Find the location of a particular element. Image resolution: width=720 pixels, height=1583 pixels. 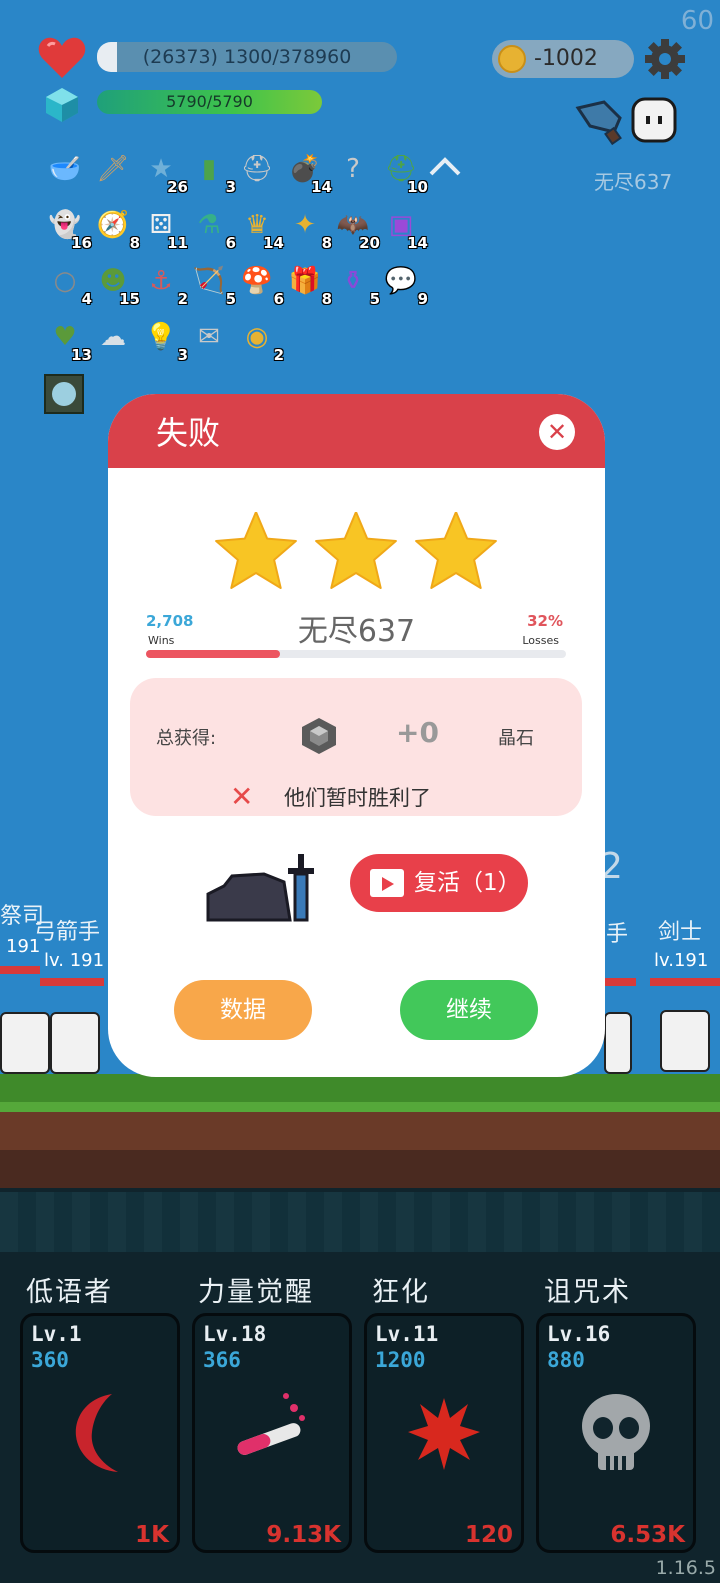

active-buff-icon is located at coordinates (64, 394).